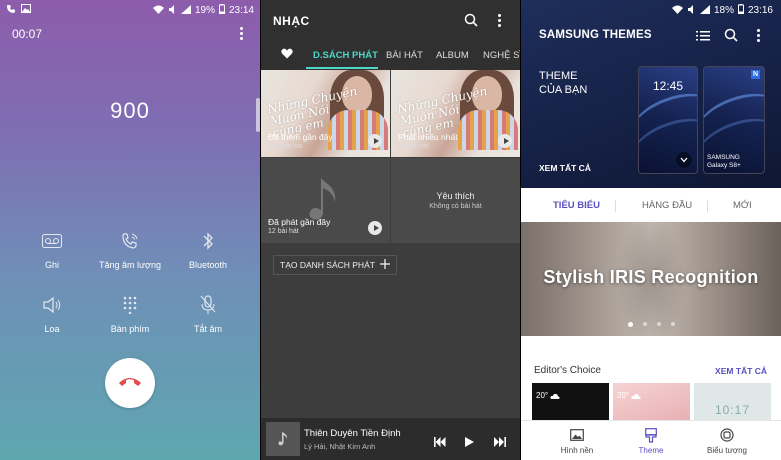 This screenshot has width=781, height=460. Describe the element at coordinates (615, 206) in the screenshot. I see `tab-divider` at that location.